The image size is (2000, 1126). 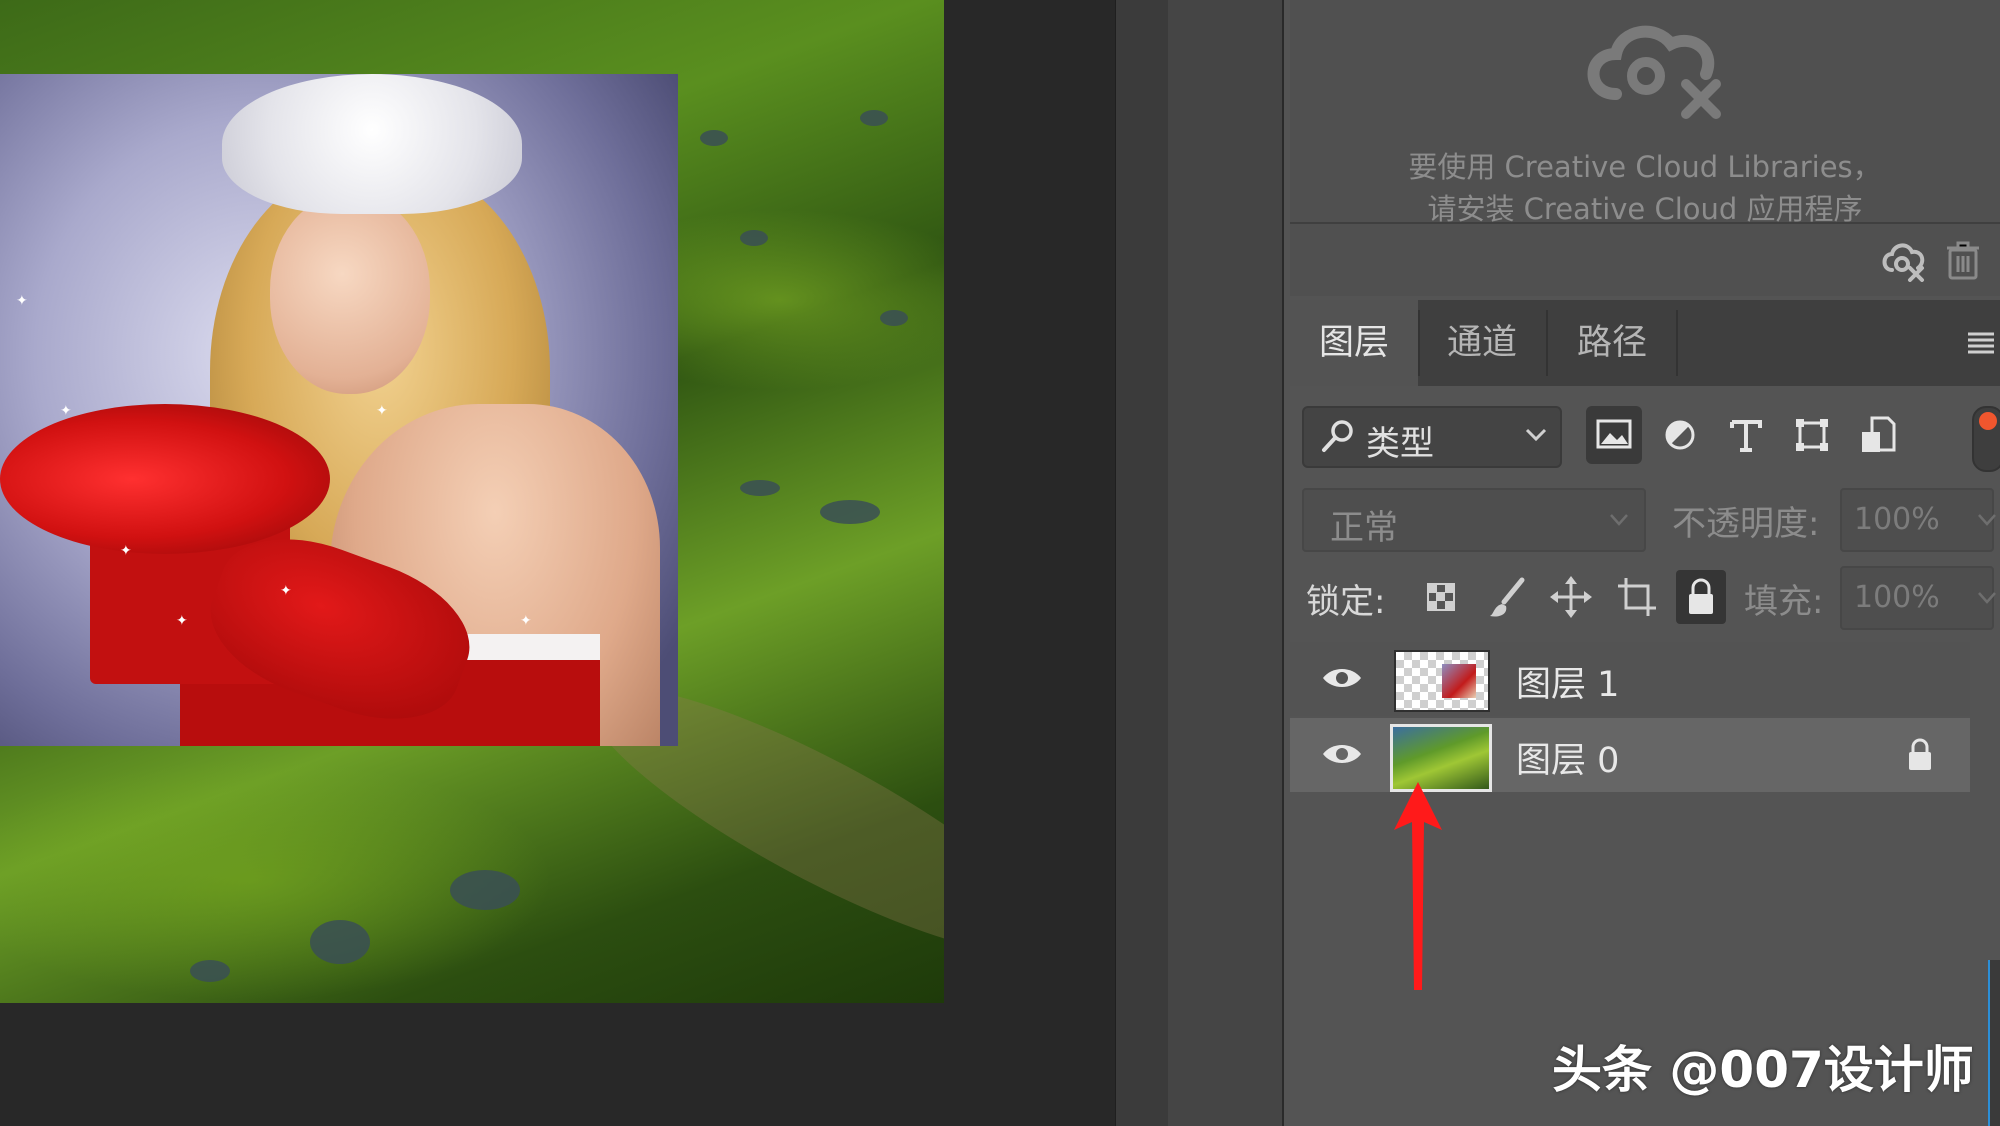 What do you see at coordinates (372, 144) in the screenshot?
I see `santa-hat` at bounding box center [372, 144].